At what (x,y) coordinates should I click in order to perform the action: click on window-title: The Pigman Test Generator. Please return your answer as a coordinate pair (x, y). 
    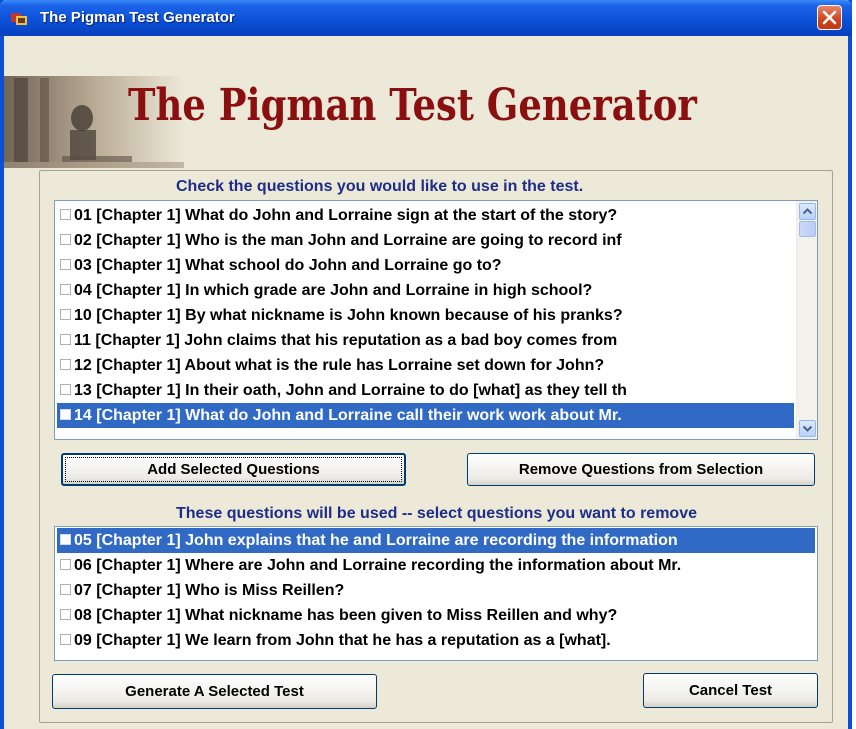
    Looking at the image, I should click on (137, 17).